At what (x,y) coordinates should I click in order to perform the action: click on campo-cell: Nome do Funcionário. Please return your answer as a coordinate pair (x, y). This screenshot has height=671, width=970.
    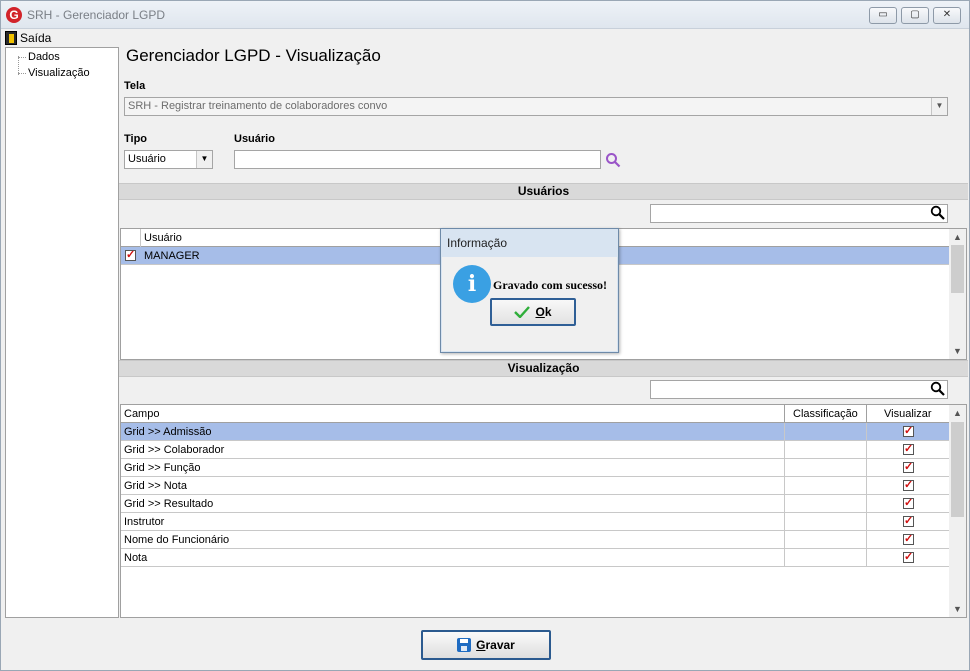
    Looking at the image, I should click on (453, 540).